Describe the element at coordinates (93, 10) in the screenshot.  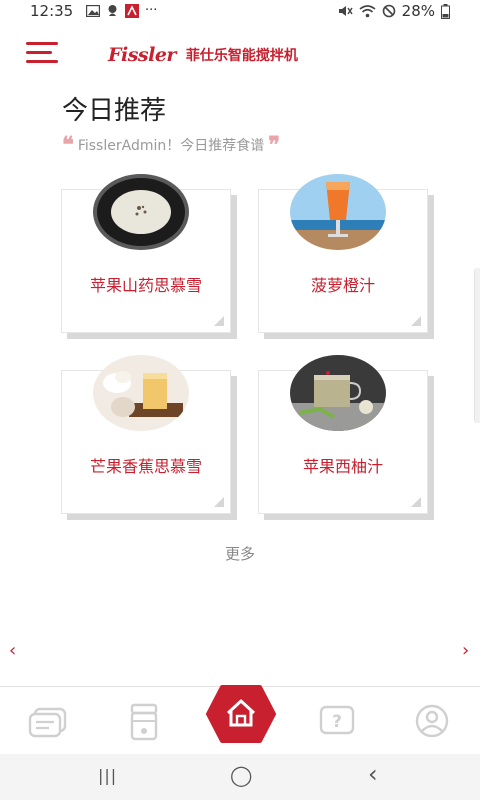
I see `image-icon` at that location.